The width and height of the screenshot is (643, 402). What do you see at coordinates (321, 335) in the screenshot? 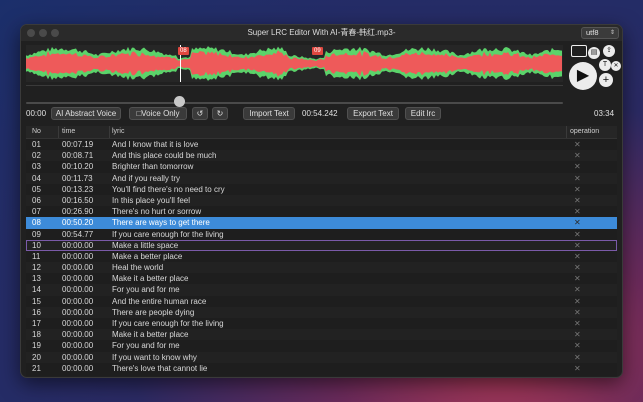
I see `table-row: 18 00:00.00 Make it a better place ✕` at bounding box center [321, 335].